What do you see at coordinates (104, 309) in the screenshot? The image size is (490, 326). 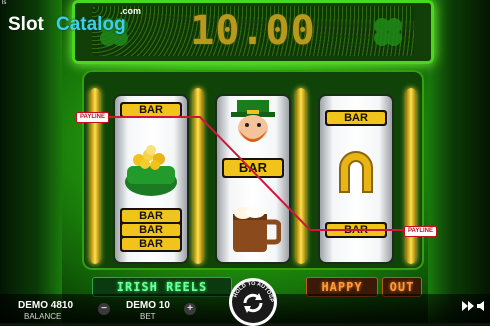 I see `bet-decrease-button: −` at bounding box center [104, 309].